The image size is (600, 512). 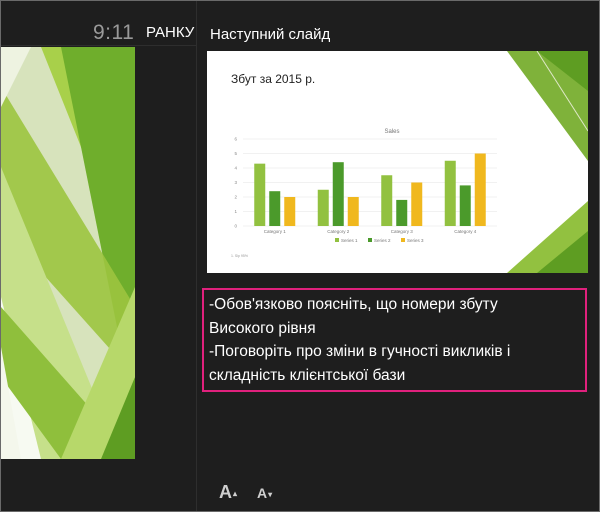 I want to click on divider-horizontal, so click(x=98, y=45).